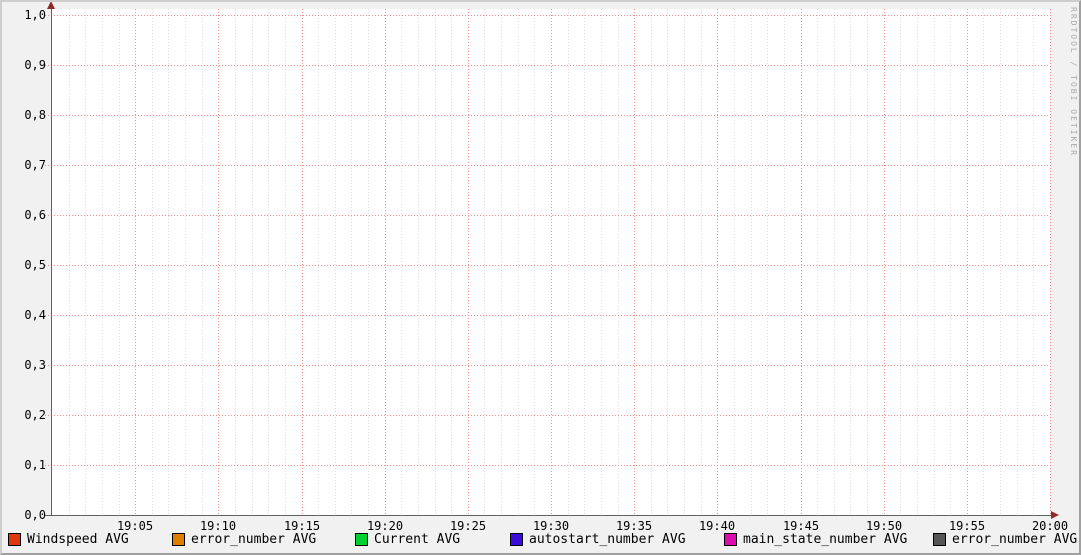 This screenshot has height=555, width=1081. I want to click on legend-item: autostart_number AVG, so click(598, 539).